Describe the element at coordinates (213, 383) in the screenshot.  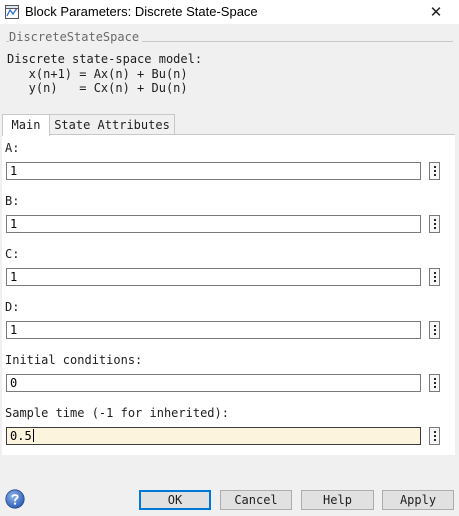
I see `param-input-initial-conditions: 0` at that location.